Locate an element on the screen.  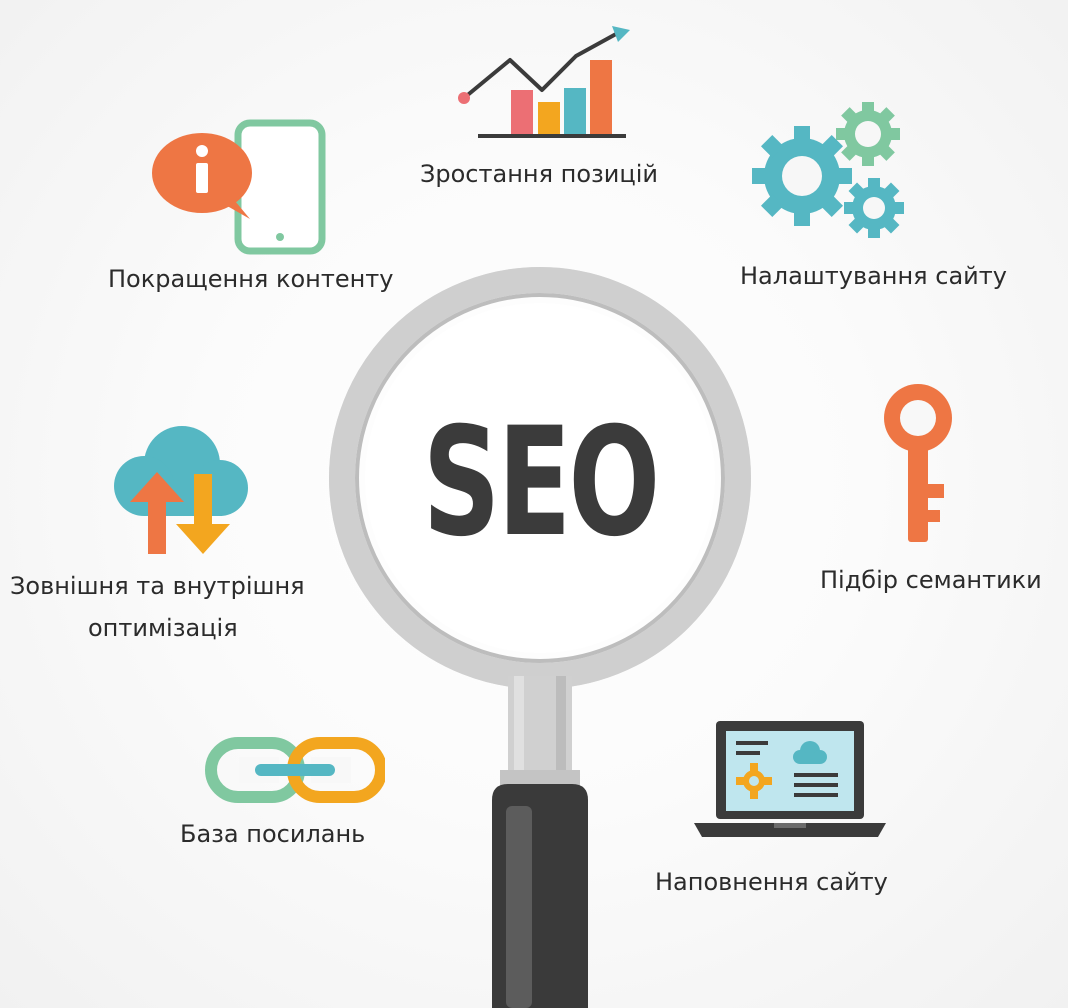
tablet-info-icon is located at coordinates (239, 187).